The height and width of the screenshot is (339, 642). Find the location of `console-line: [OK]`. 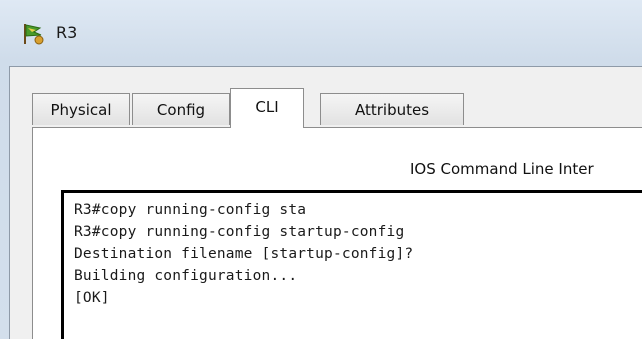

console-line: [OK] is located at coordinates (92, 298).